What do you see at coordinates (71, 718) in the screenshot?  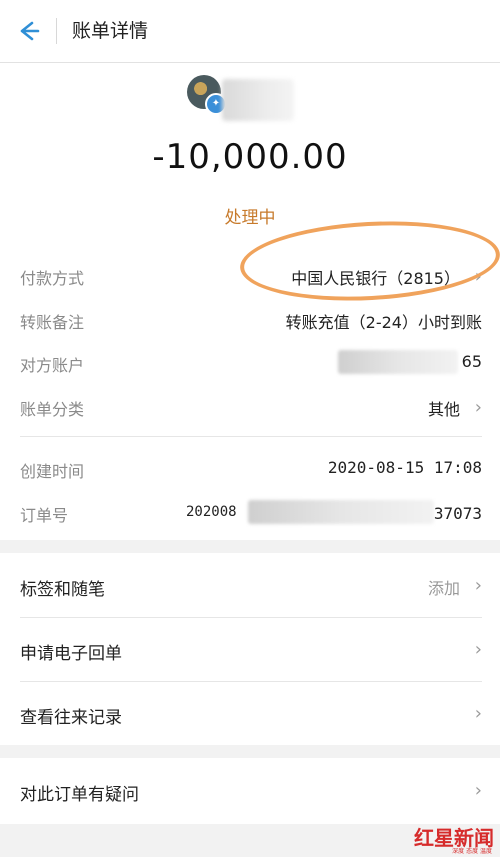 I see `item-label: 查看往来记录` at bounding box center [71, 718].